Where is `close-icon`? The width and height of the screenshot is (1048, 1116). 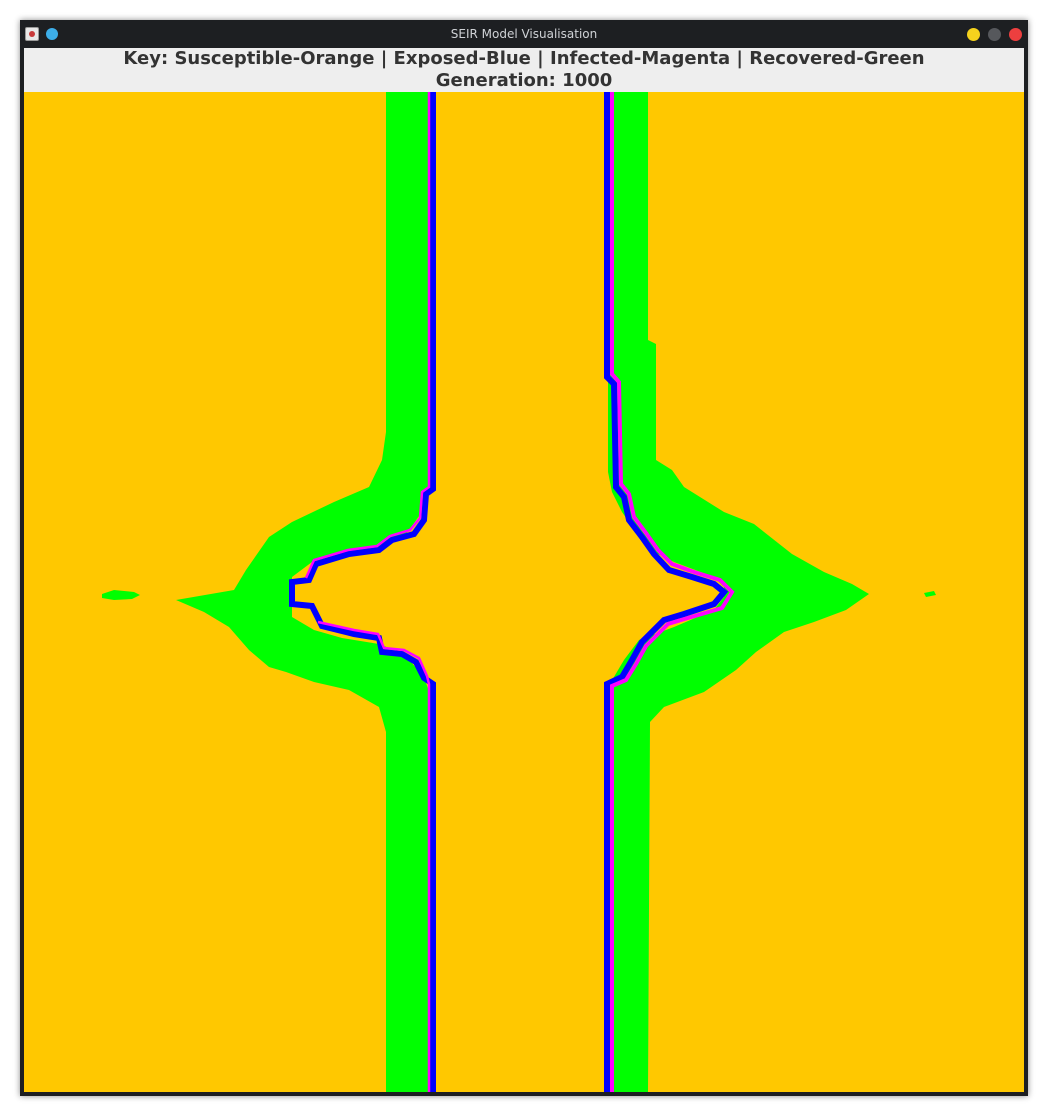 close-icon is located at coordinates (1015, 34).